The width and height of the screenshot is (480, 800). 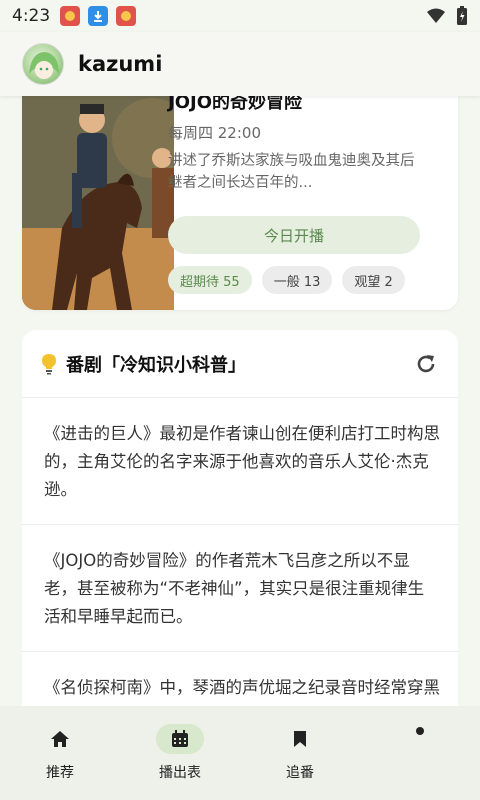 I want to click on calendar-icon, so click(x=180, y=739).